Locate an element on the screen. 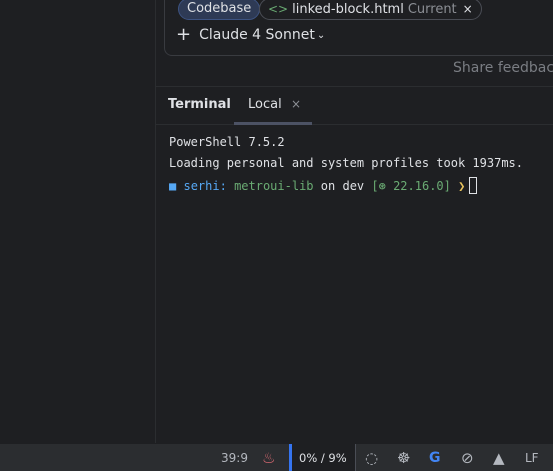 This screenshot has width=553, height=471. tab-local: Local × is located at coordinates (273, 106).